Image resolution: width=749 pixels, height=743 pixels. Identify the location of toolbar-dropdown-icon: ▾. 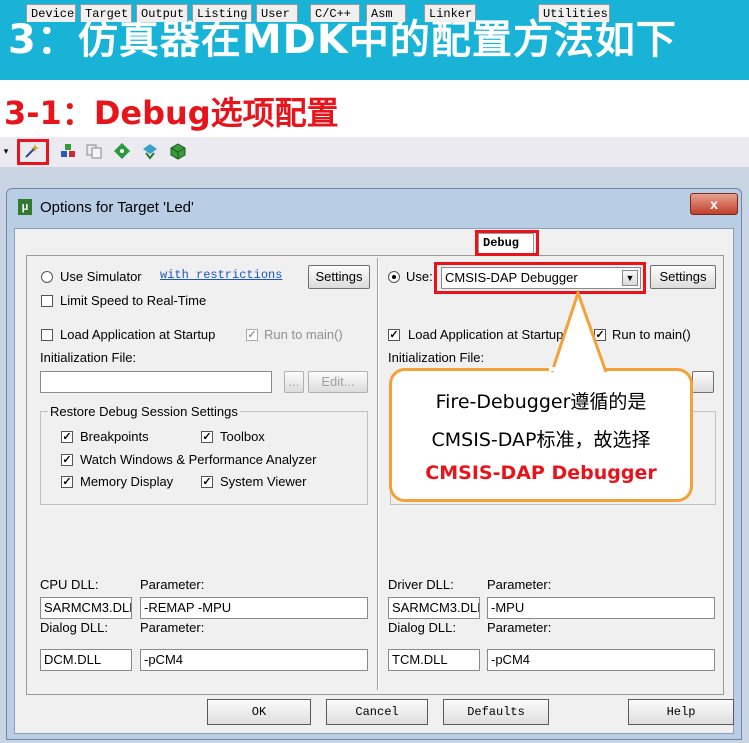
(6, 151).